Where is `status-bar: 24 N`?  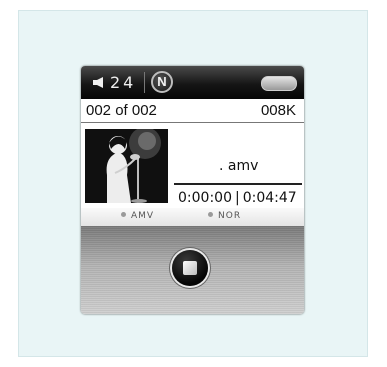
status-bar: 24 N is located at coordinates (192, 82).